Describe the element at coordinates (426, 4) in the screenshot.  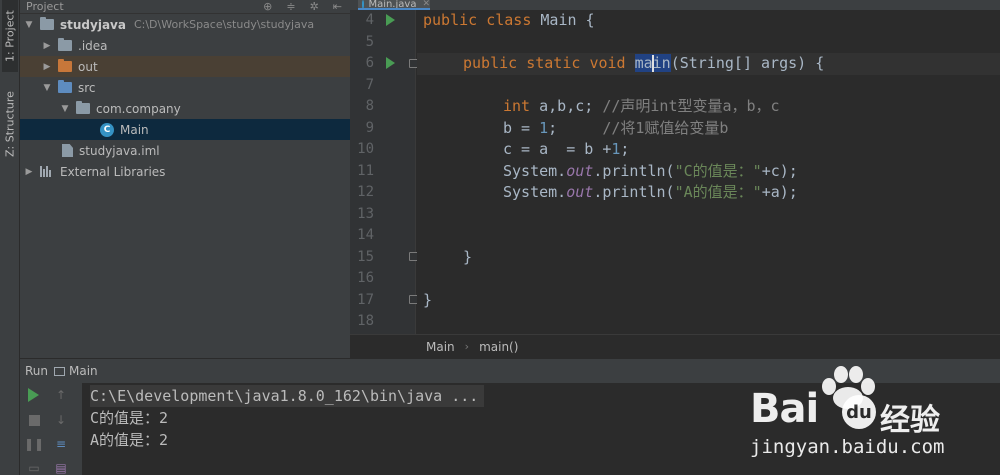
I see `close-icon: ✕` at that location.